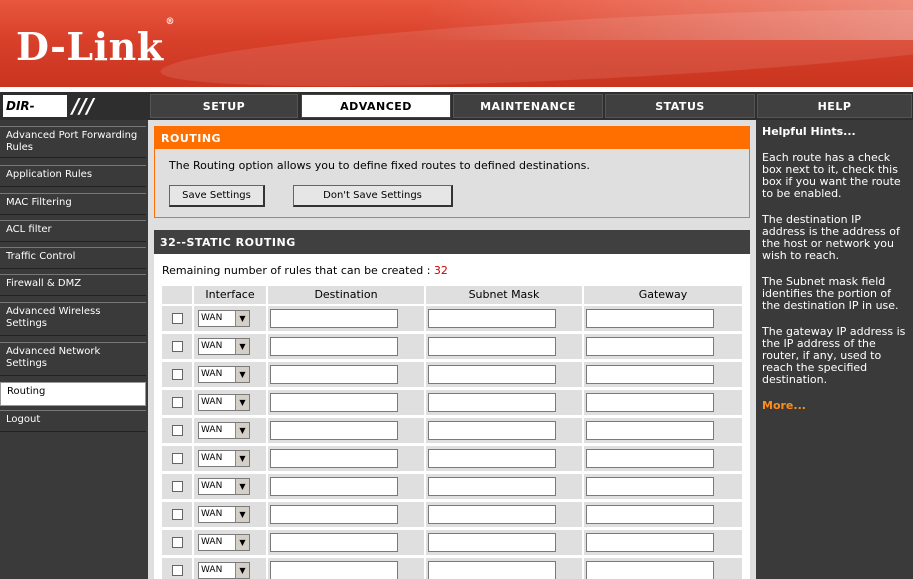 This screenshot has width=913, height=579. Describe the element at coordinates (73, 421) in the screenshot. I see `sidebar-item-logout: Logout` at that location.